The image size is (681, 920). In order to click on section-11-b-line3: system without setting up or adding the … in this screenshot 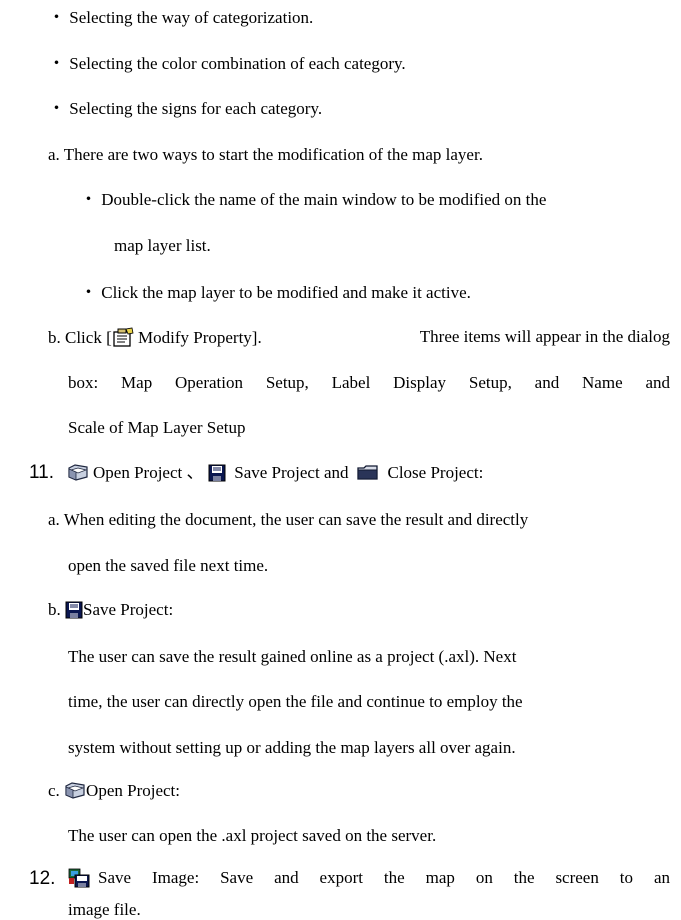, I will do `click(292, 747)`.